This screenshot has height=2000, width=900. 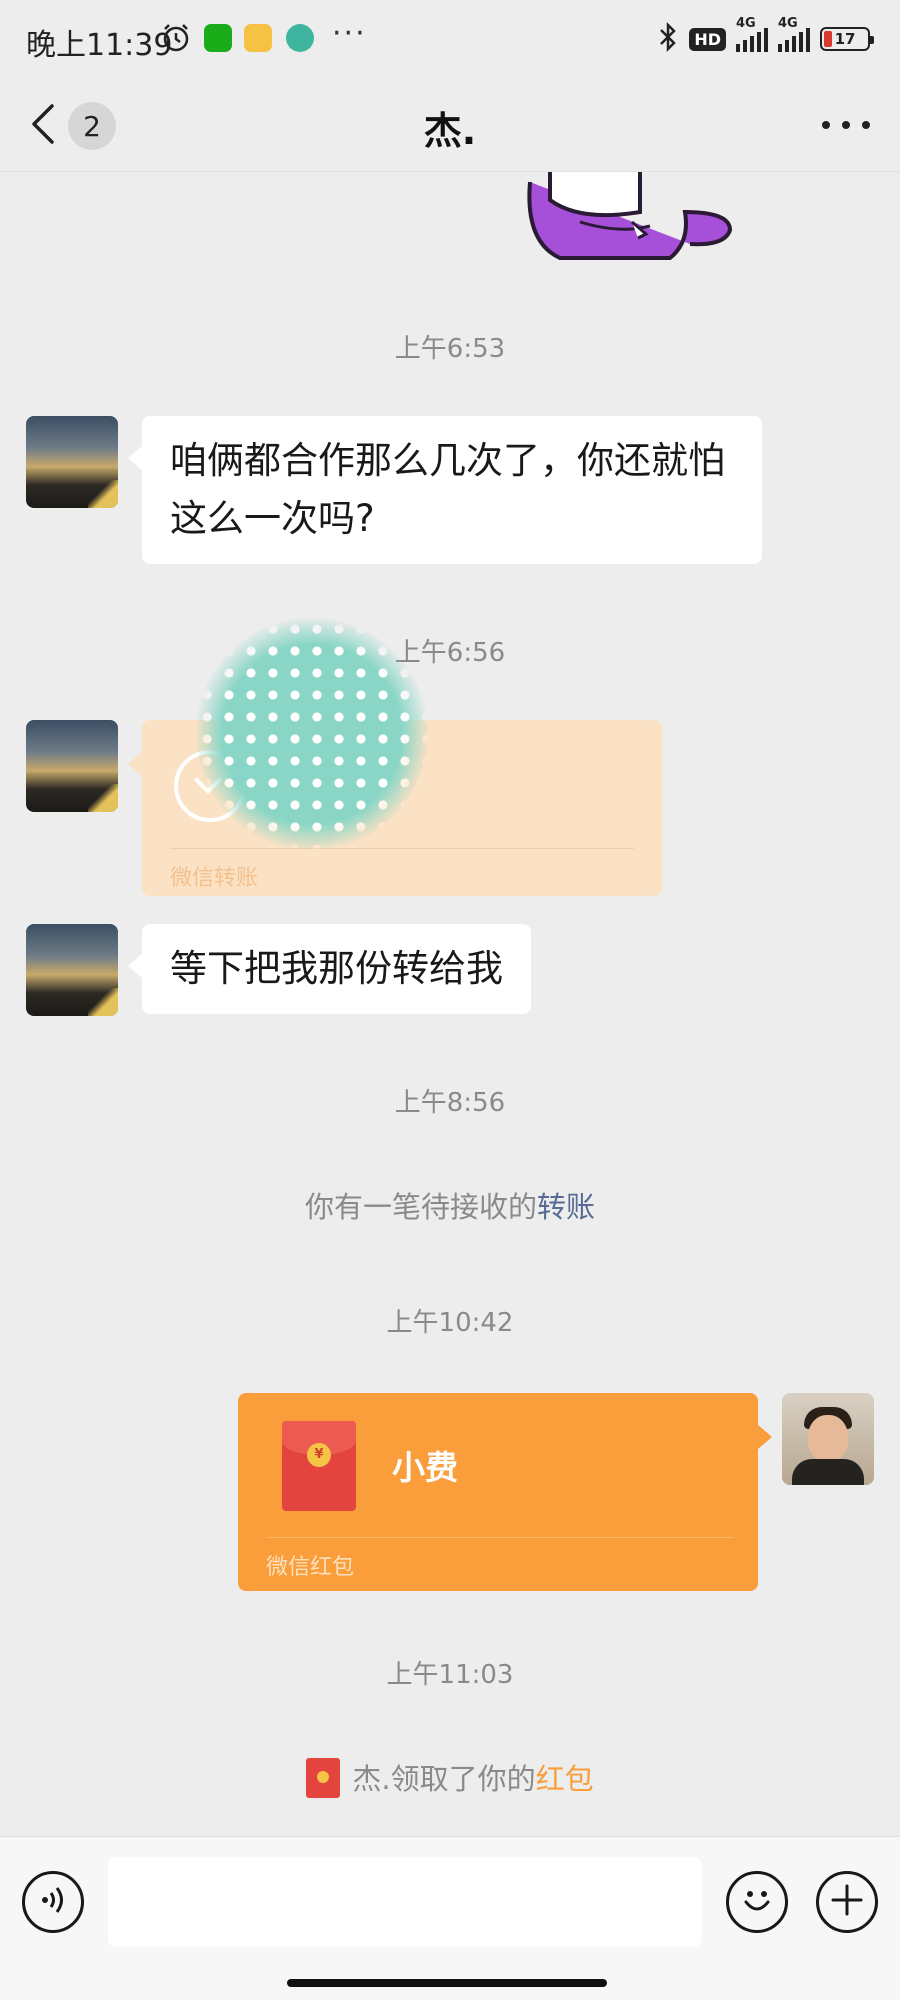 I want to click on system-message-text: 你有一笔待接收的, so click(x=420, y=1207).